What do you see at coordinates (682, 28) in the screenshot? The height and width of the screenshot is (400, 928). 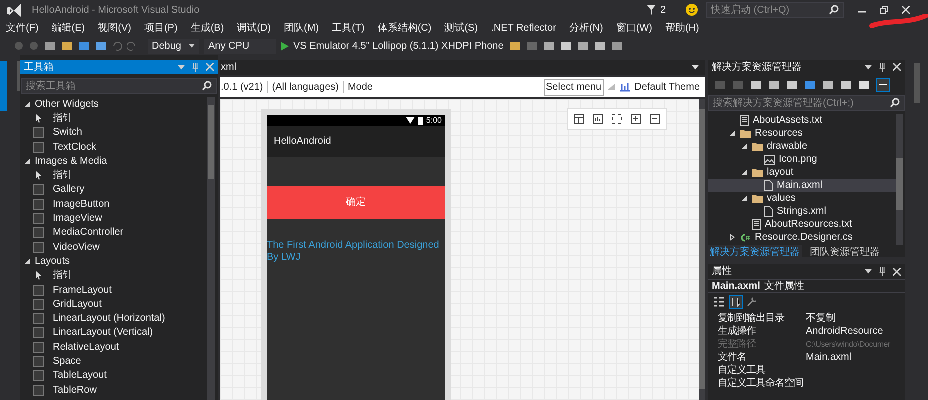 I see `menu-item: 帮助(H)` at bounding box center [682, 28].